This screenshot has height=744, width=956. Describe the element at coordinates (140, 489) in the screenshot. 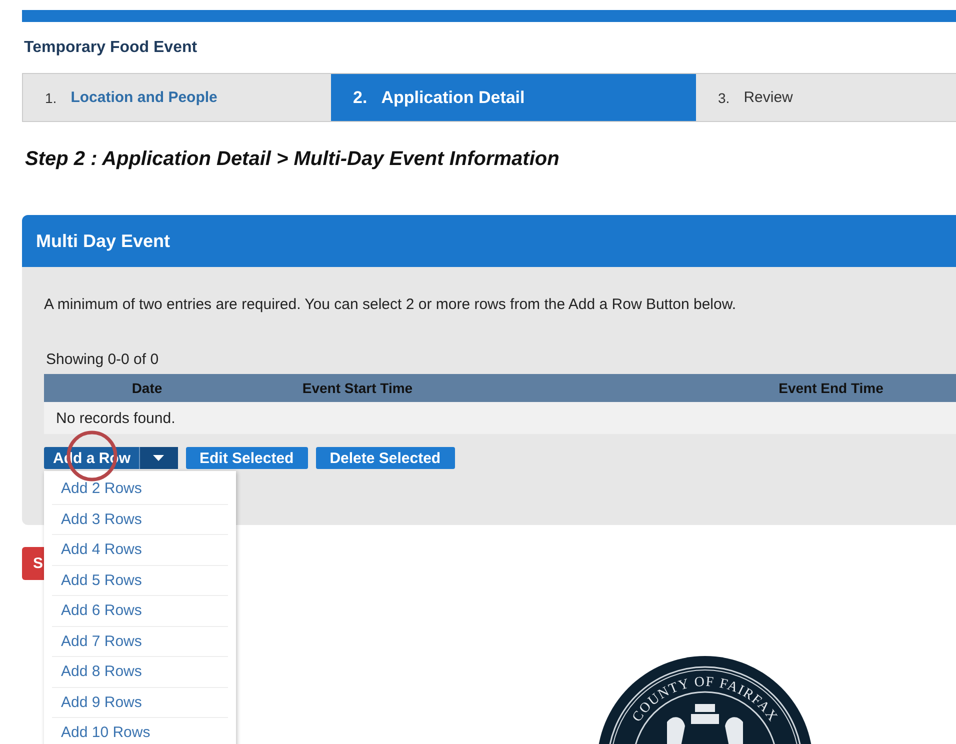

I see `menu-item: Add 2 Rows` at that location.